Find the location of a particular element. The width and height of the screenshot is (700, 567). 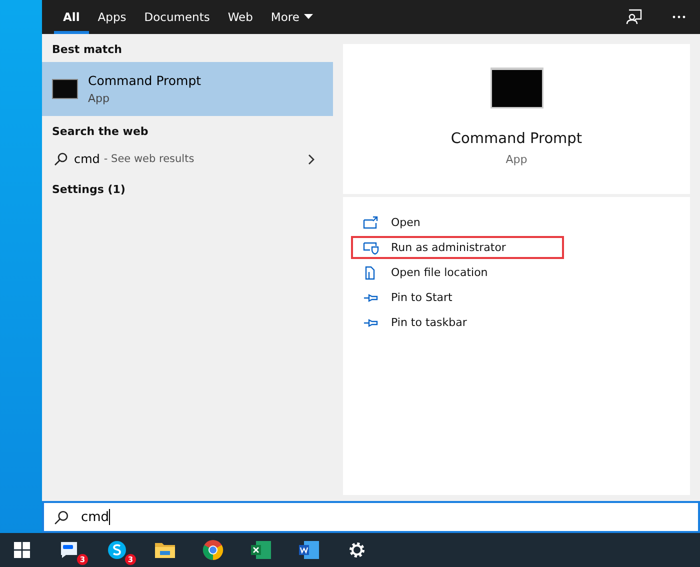

action-item: Pin to Start is located at coordinates (457, 297).